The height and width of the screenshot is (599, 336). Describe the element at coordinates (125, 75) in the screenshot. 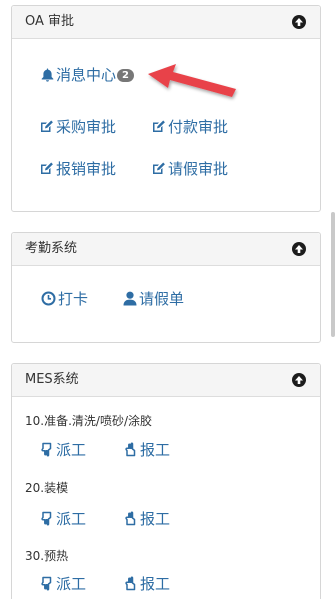

I see `message-count-badge: 2` at that location.